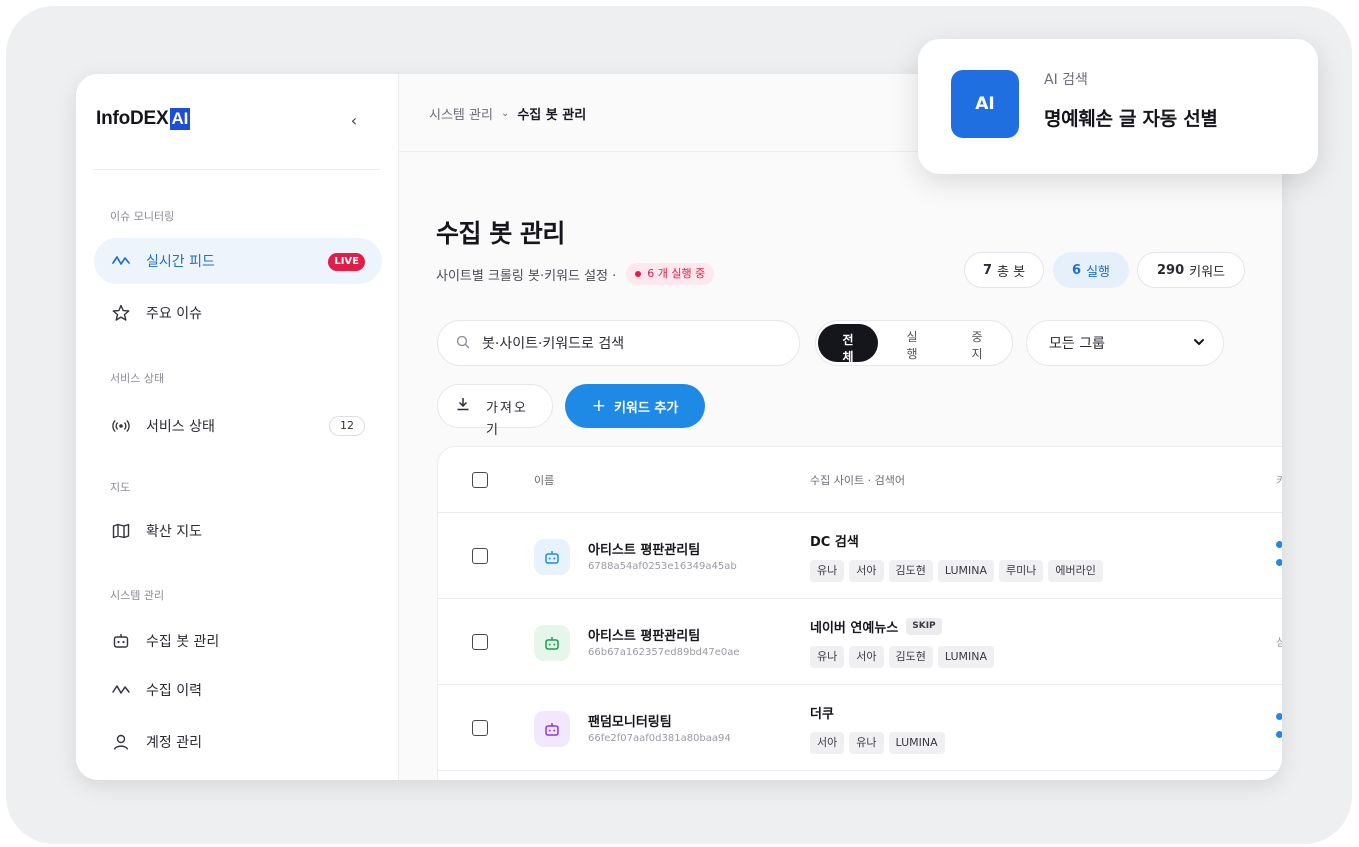 The image size is (1359, 847). Describe the element at coordinates (121, 261) in the screenshot. I see `pulse-icon` at that location.